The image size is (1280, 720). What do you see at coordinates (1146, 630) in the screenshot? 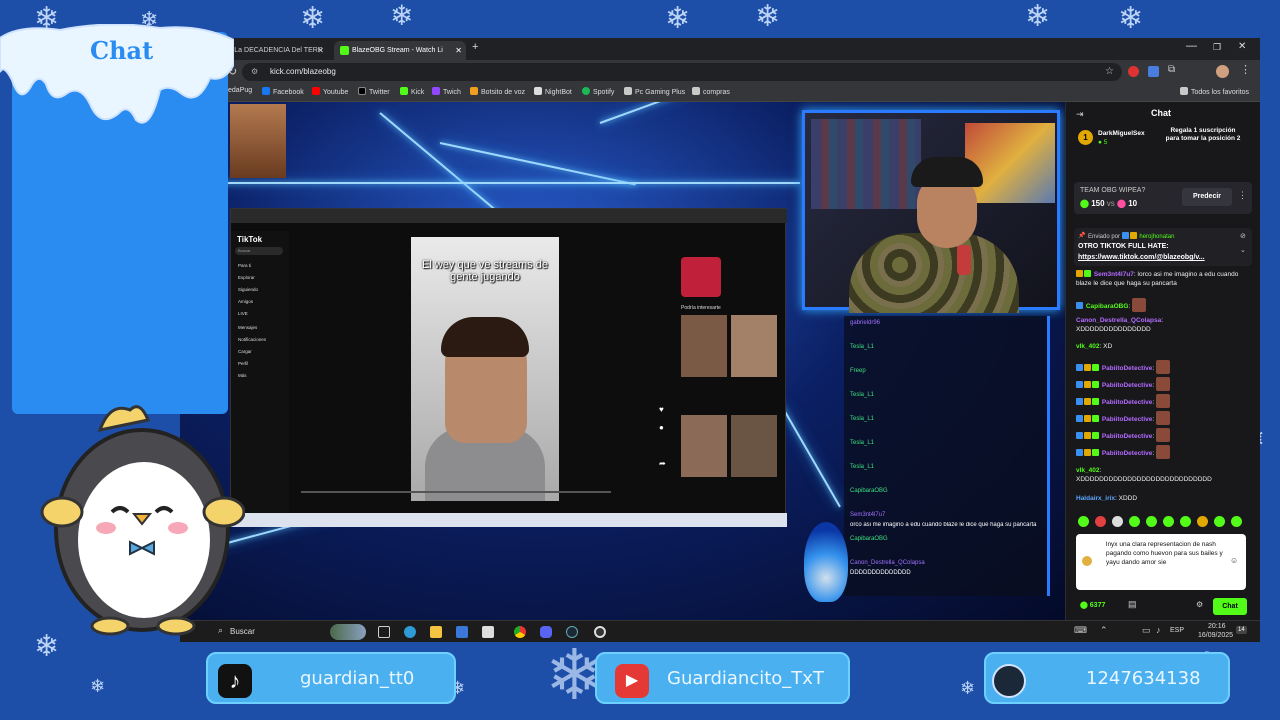
I see `network-icon: ▭` at bounding box center [1146, 630].